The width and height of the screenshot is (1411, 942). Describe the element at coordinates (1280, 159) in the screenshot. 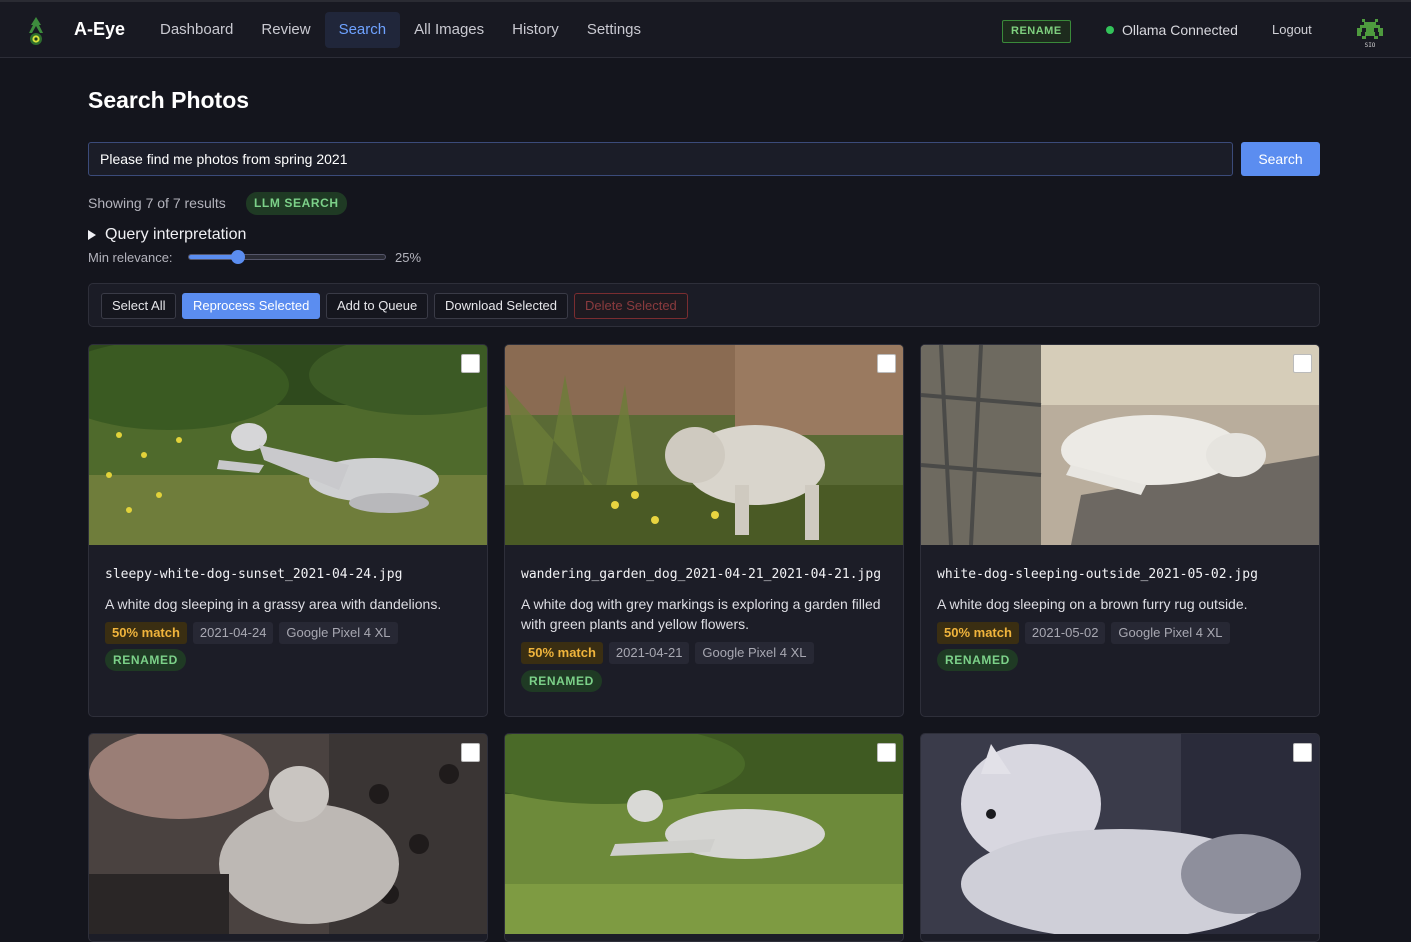

I see `search-button: Search` at that location.